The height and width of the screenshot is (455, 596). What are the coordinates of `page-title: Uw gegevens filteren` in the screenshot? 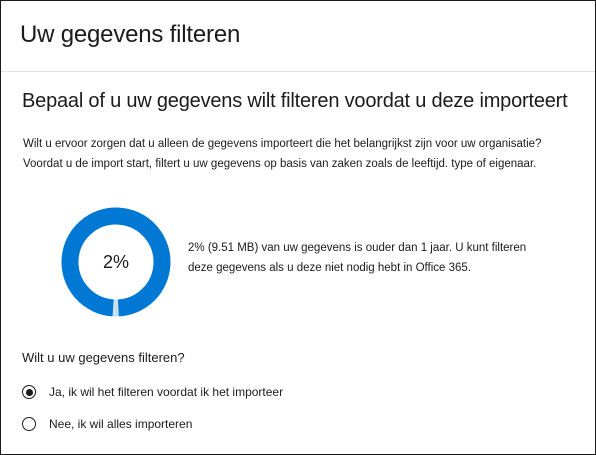 It's located at (130, 34).